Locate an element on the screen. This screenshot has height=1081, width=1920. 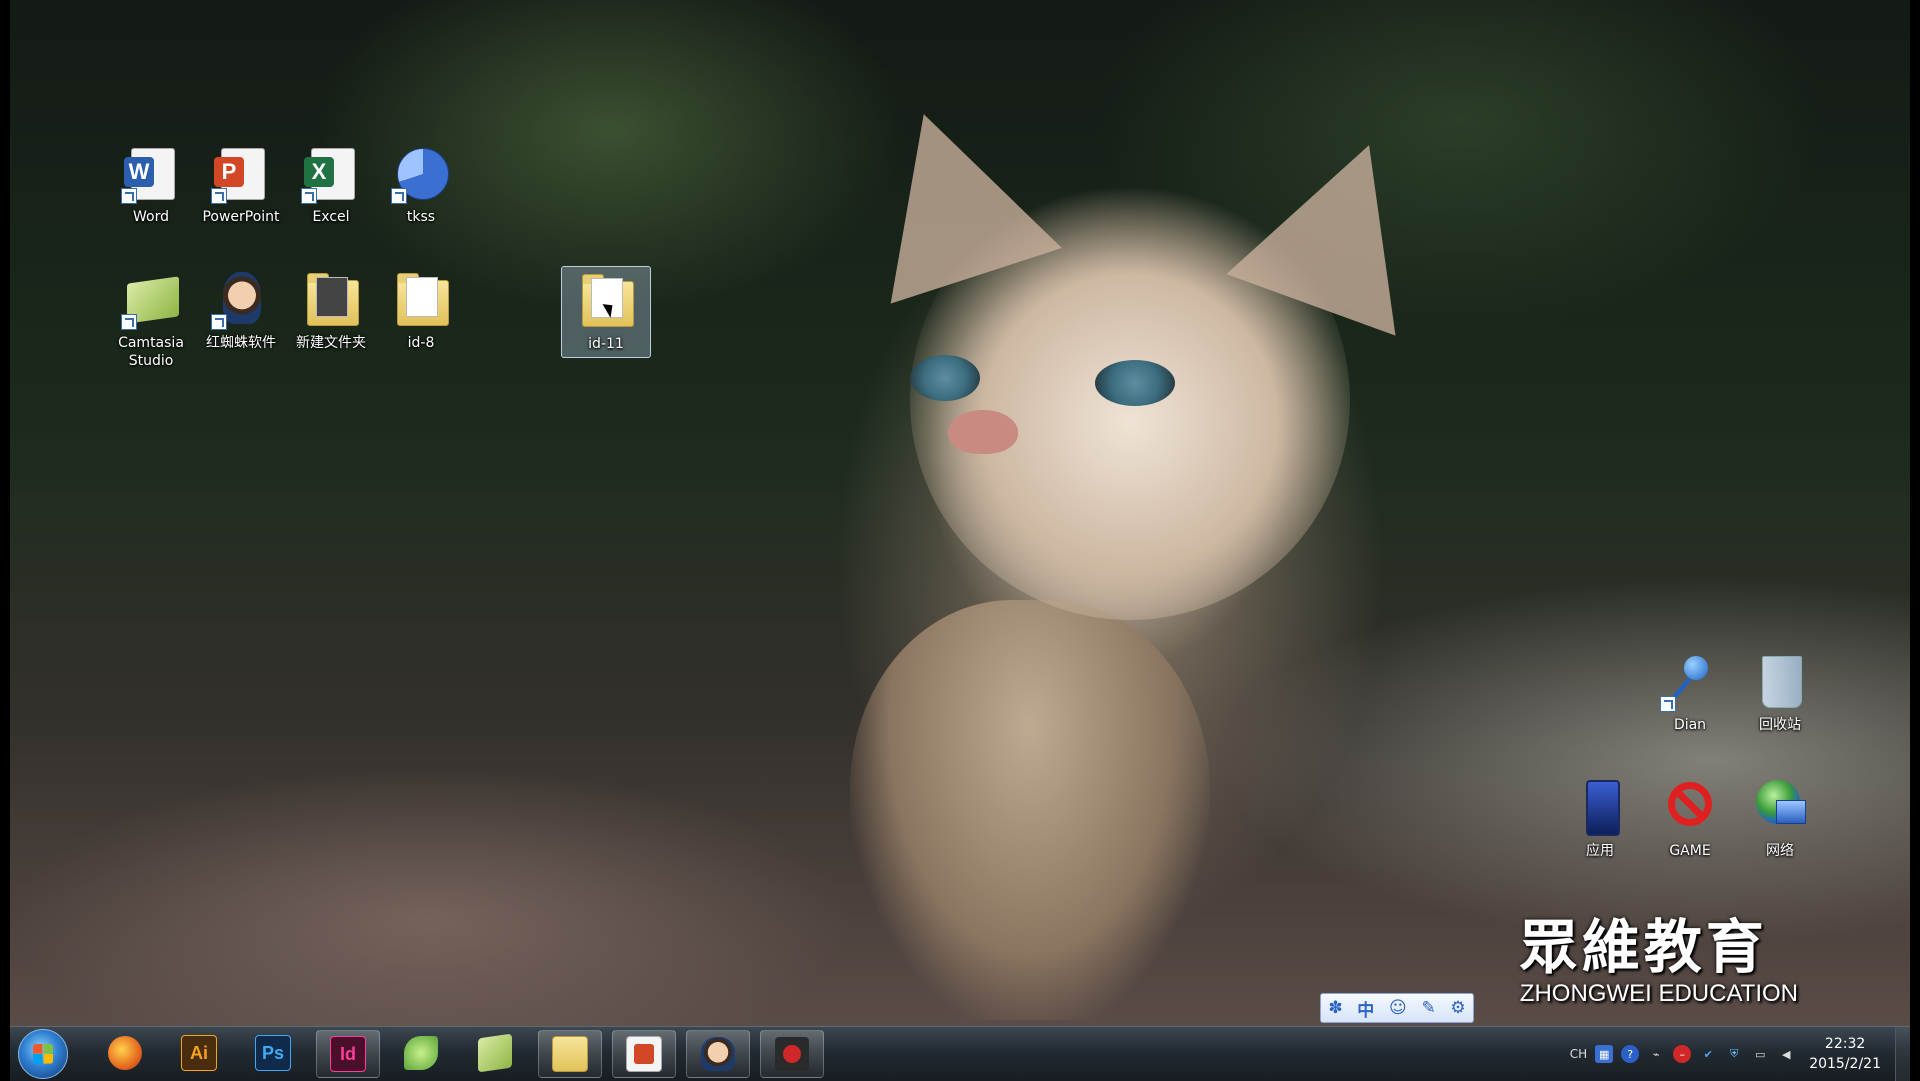
green-leaf-app-icon is located at coordinates (421, 1053).